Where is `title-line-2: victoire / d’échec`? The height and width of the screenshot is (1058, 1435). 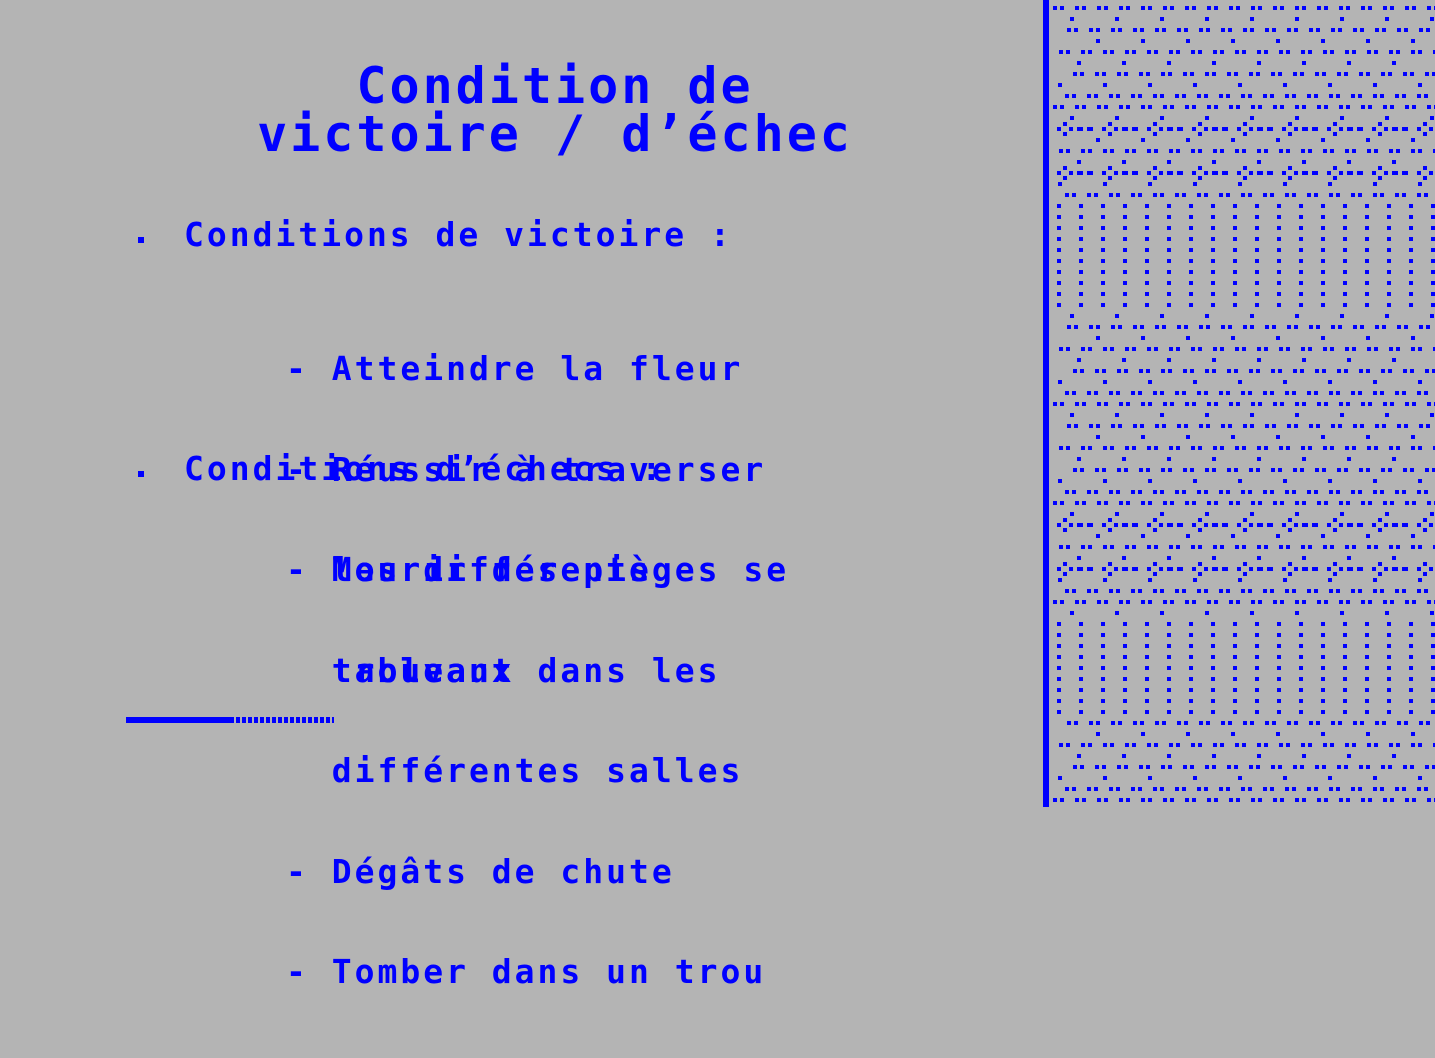 title-line-2: victoire / d’échec is located at coordinates (555, 134).